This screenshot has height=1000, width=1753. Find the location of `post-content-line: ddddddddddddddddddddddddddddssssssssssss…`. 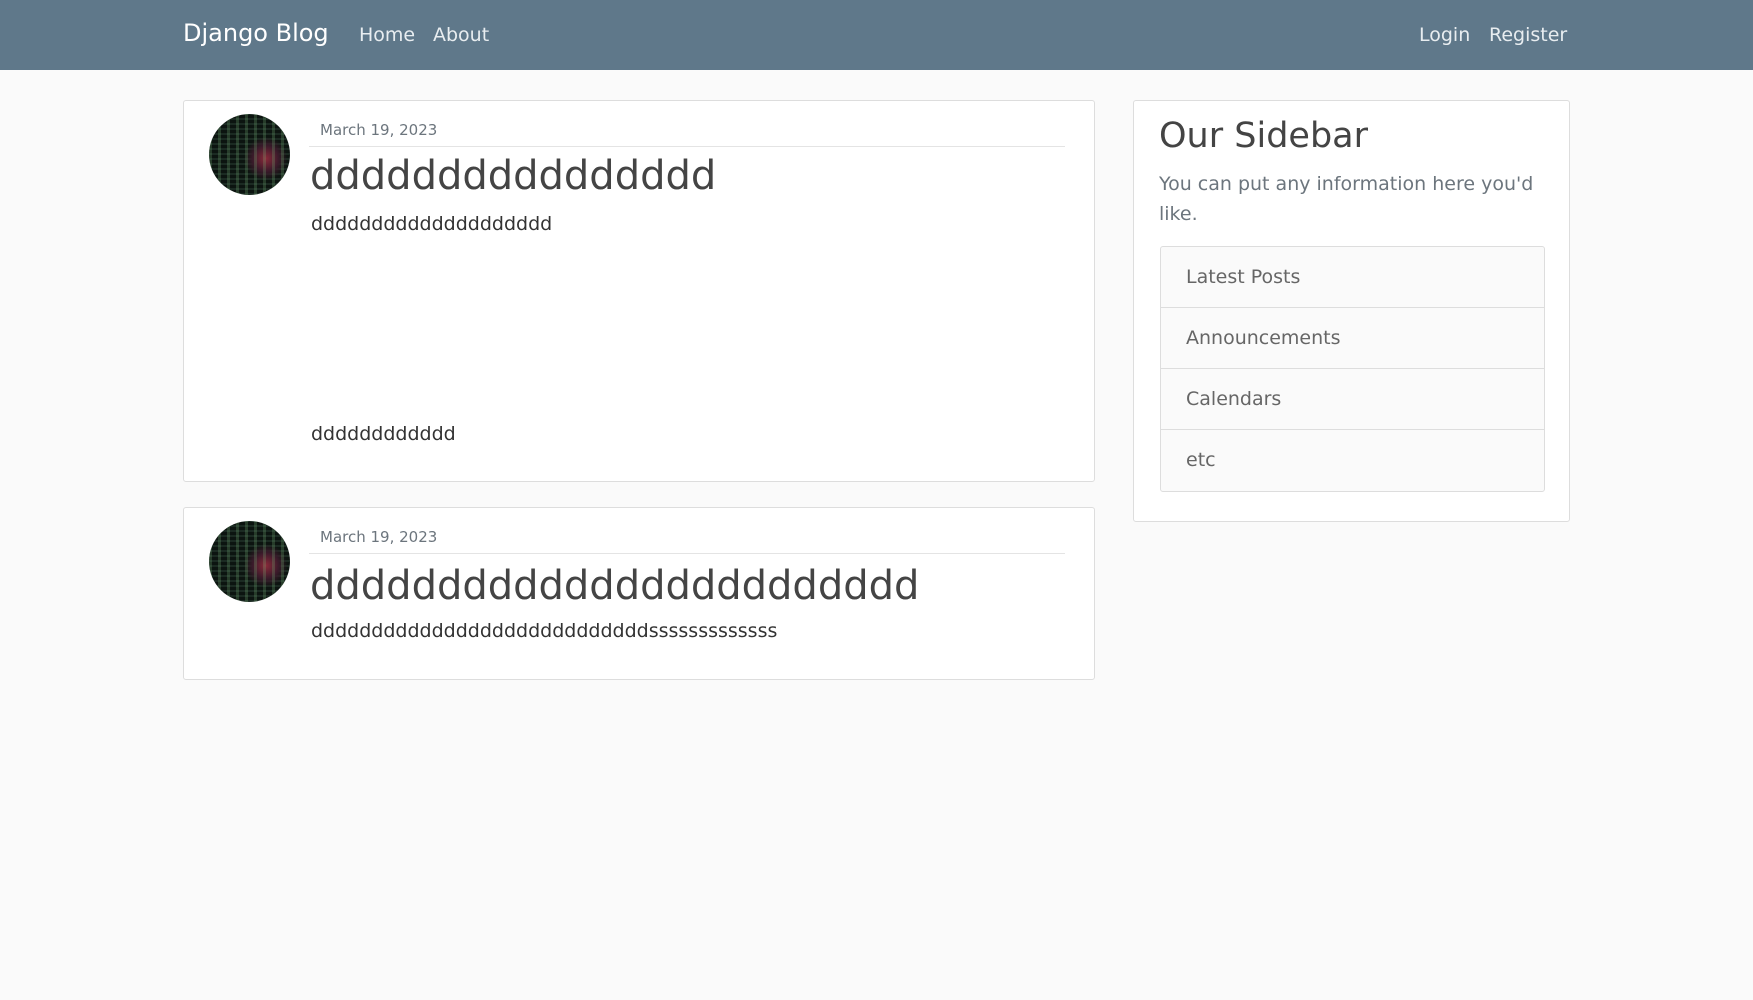

post-content-line: ddddddddddddddddddddddddddddssssssssssss… is located at coordinates (544, 631).